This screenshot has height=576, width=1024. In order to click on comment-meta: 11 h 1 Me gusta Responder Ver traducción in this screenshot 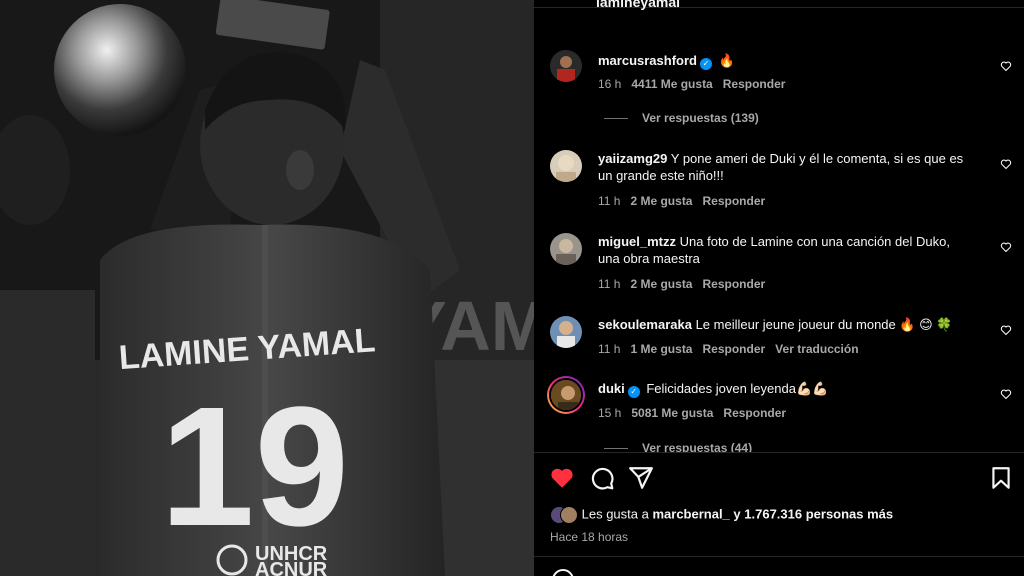, I will do `click(733, 349)`.